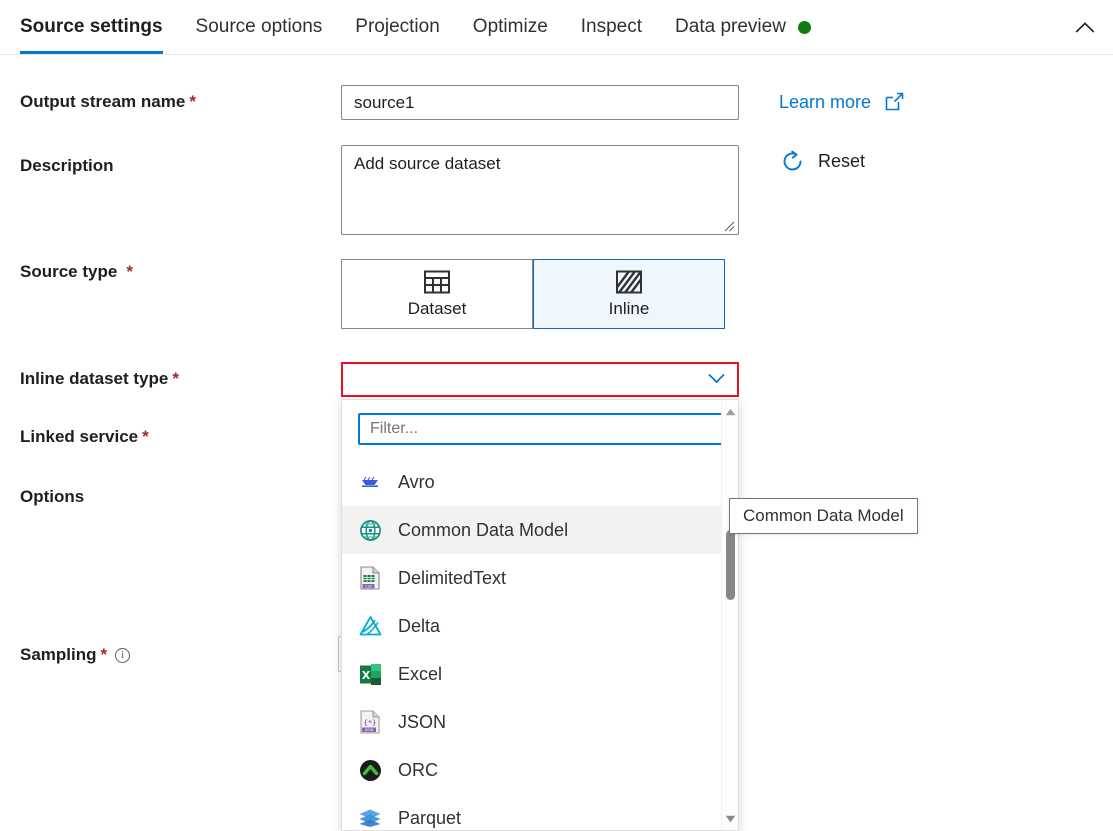  I want to click on avro-icon, so click(370, 482).